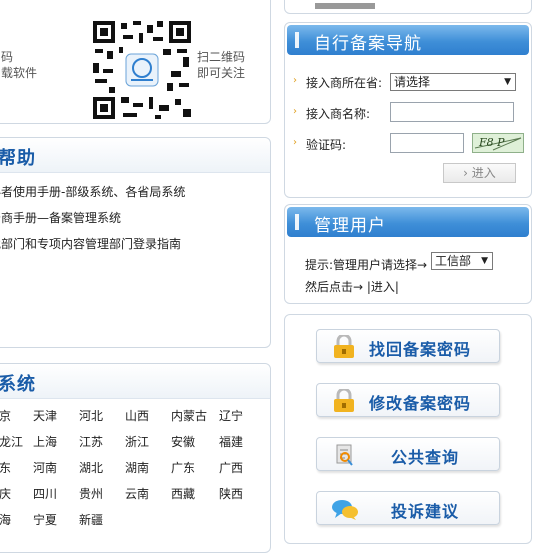 This screenshot has width=559, height=553. I want to click on nav-title: 自行备案导航, so click(368, 44).